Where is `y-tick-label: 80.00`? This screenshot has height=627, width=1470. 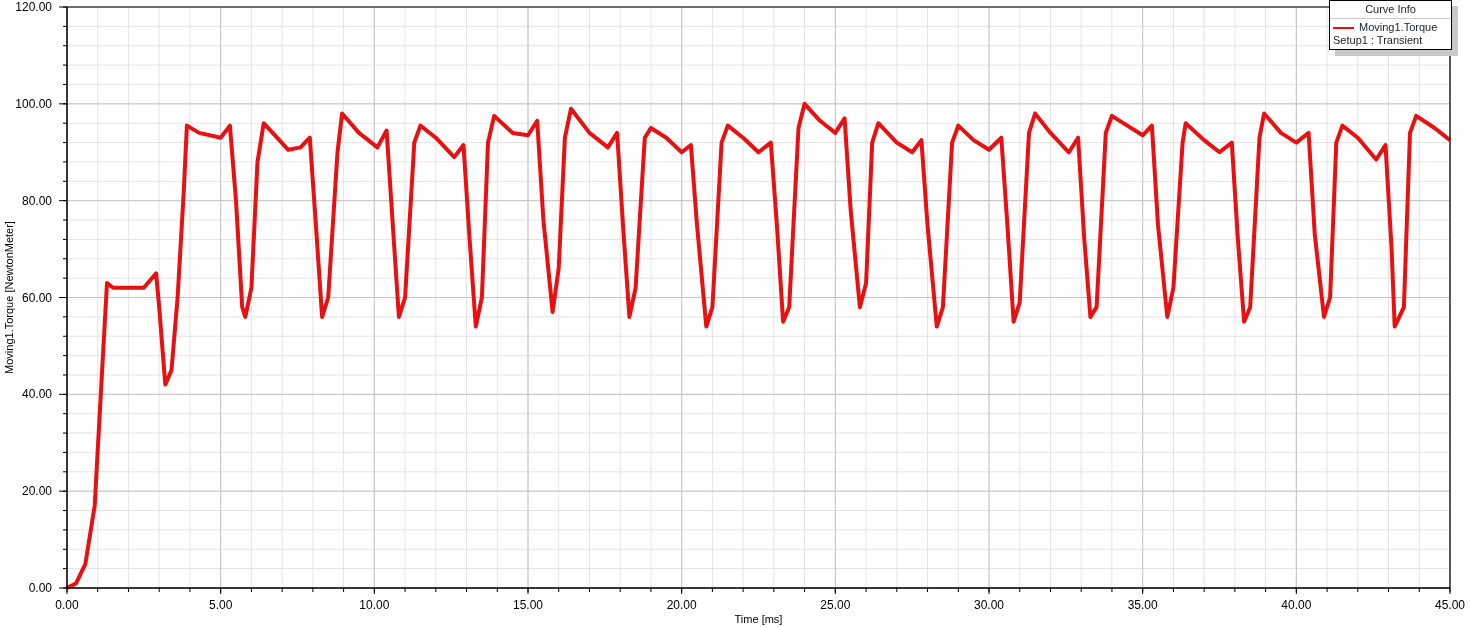
y-tick-label: 80.00 is located at coordinates (36, 200).